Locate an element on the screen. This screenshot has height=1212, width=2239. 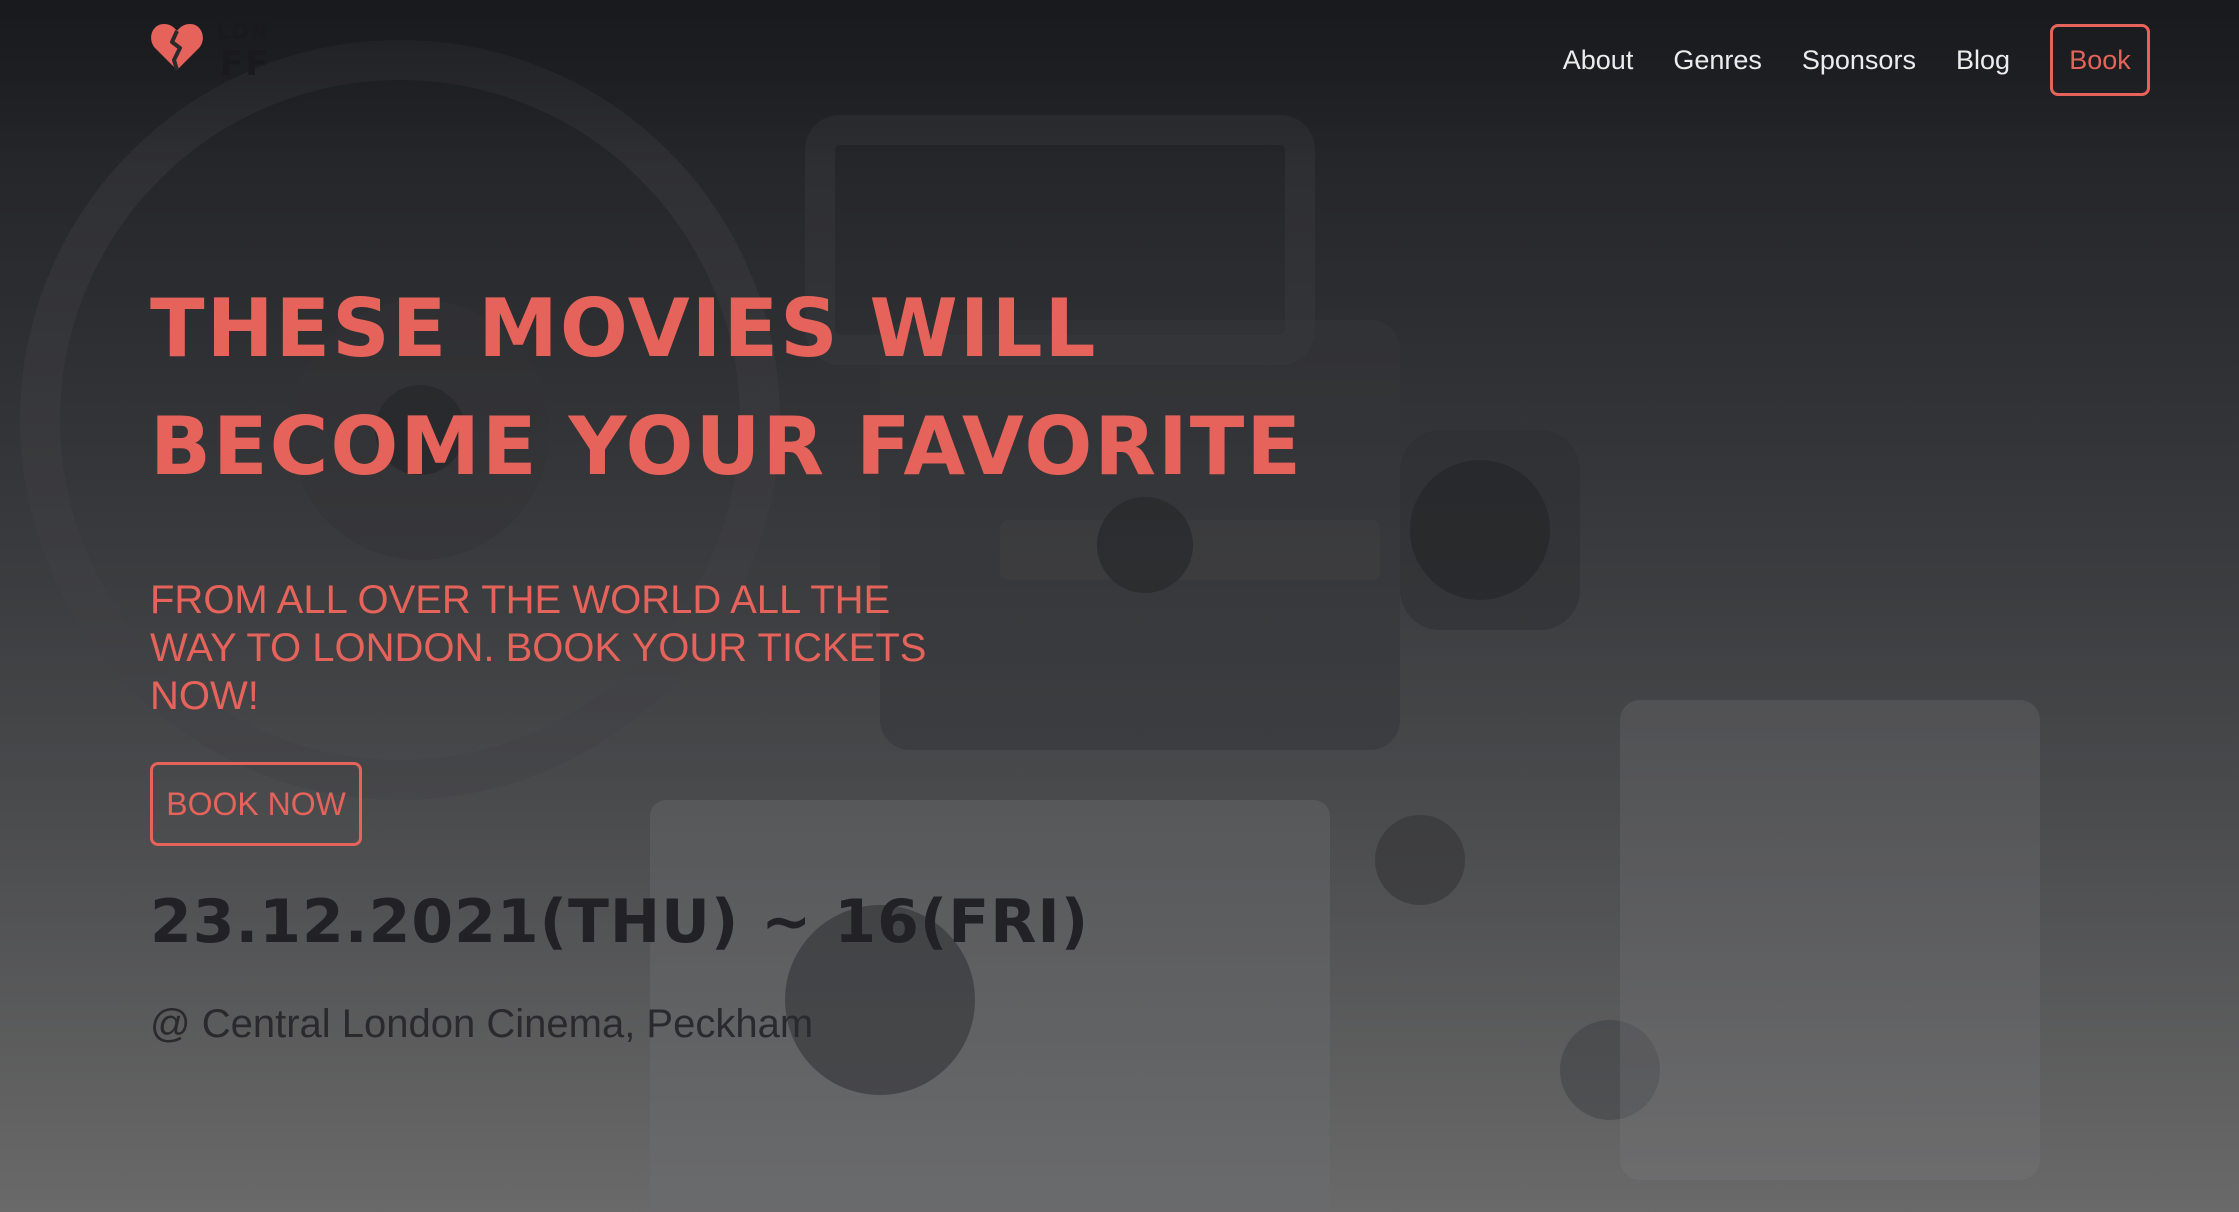
nav-link-genres: Genres is located at coordinates (1717, 60).